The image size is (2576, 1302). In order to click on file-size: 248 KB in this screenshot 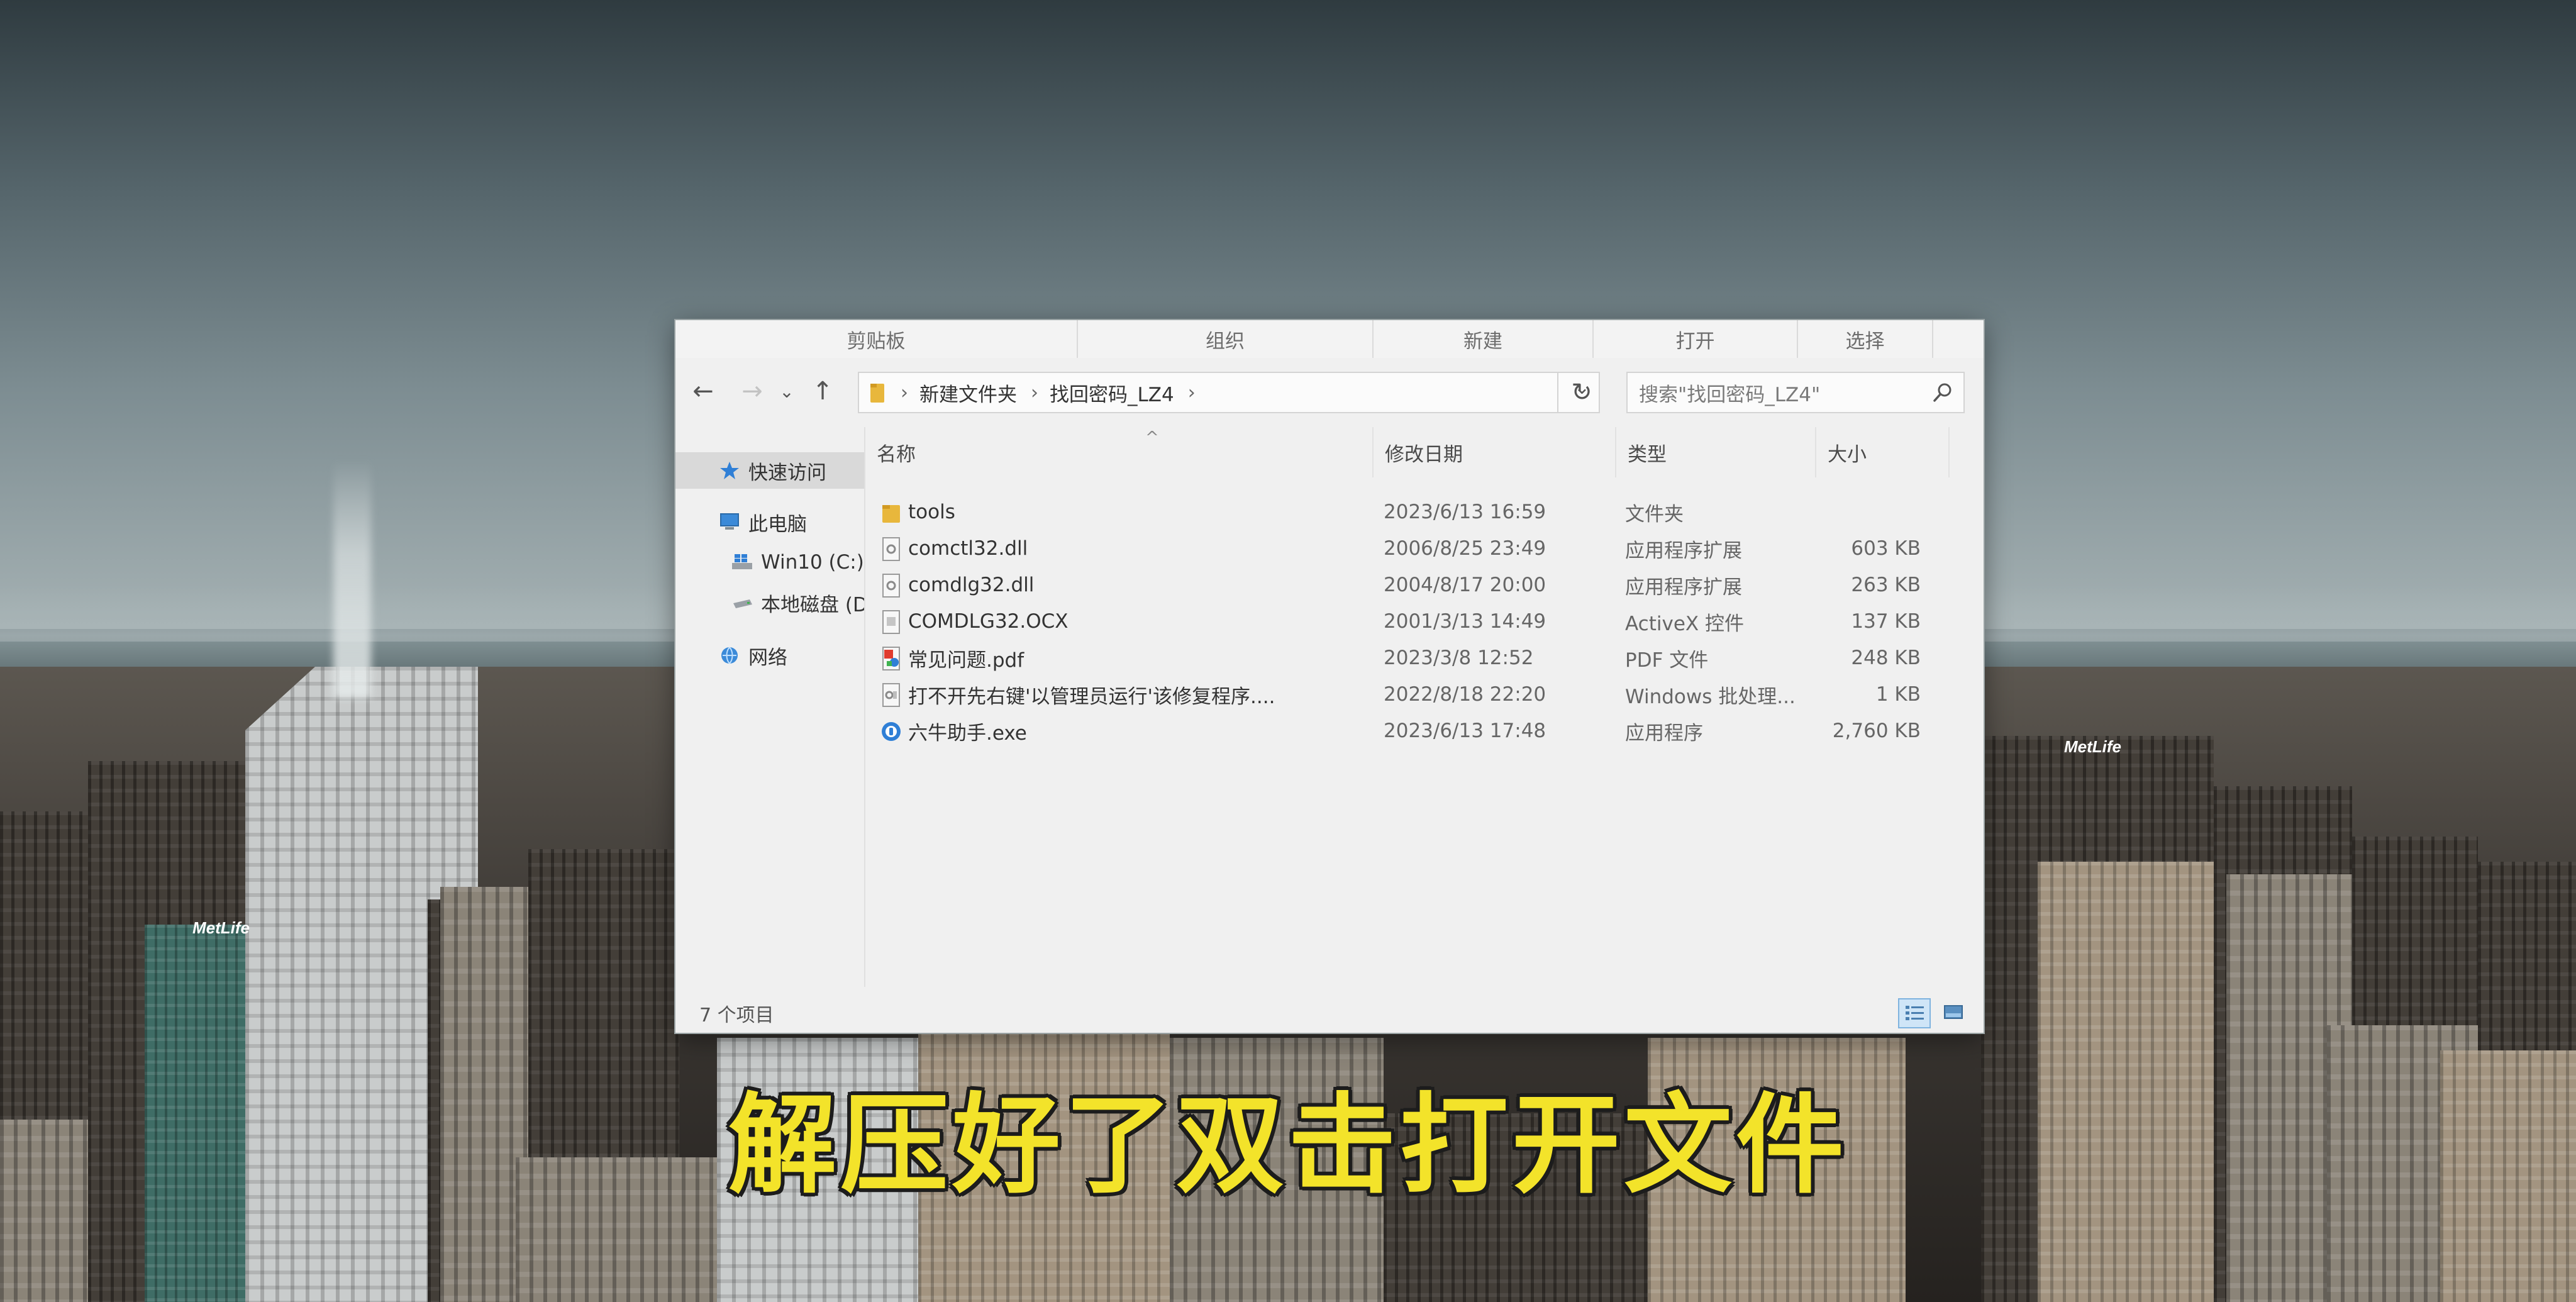, I will do `click(1886, 658)`.